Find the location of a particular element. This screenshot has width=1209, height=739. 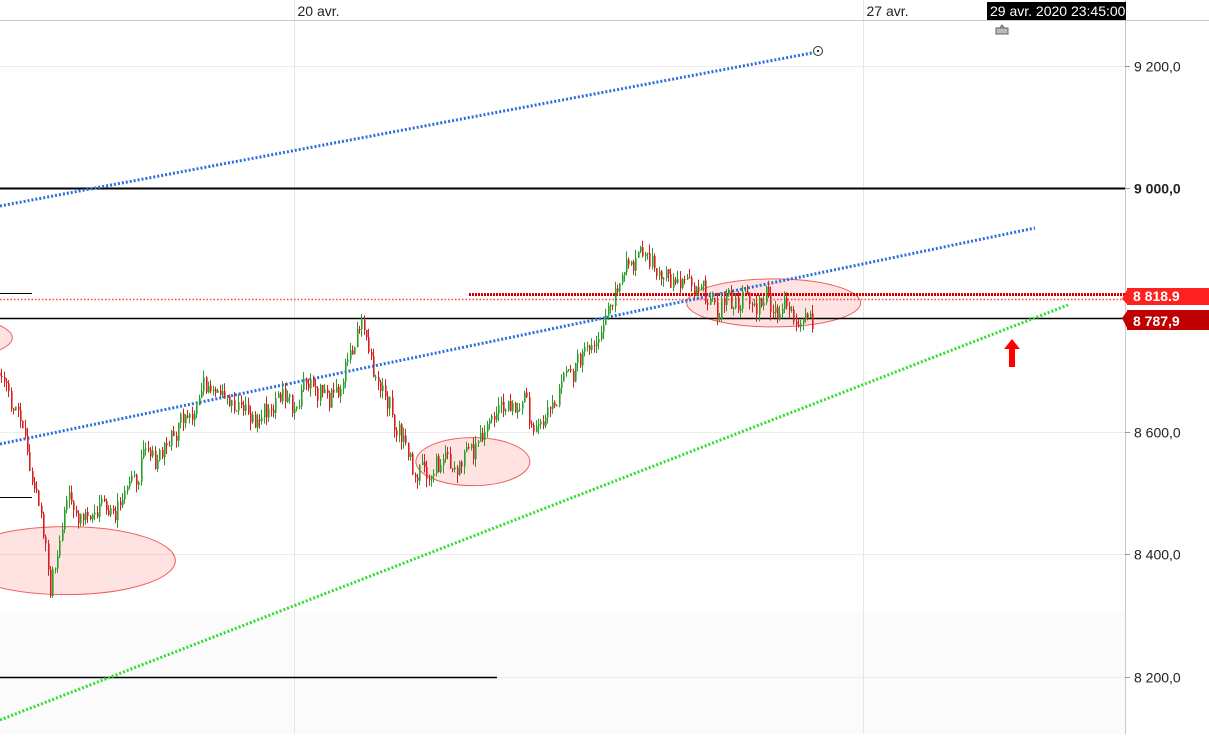

x-tick-label: 20 avr. is located at coordinates (319, 11).